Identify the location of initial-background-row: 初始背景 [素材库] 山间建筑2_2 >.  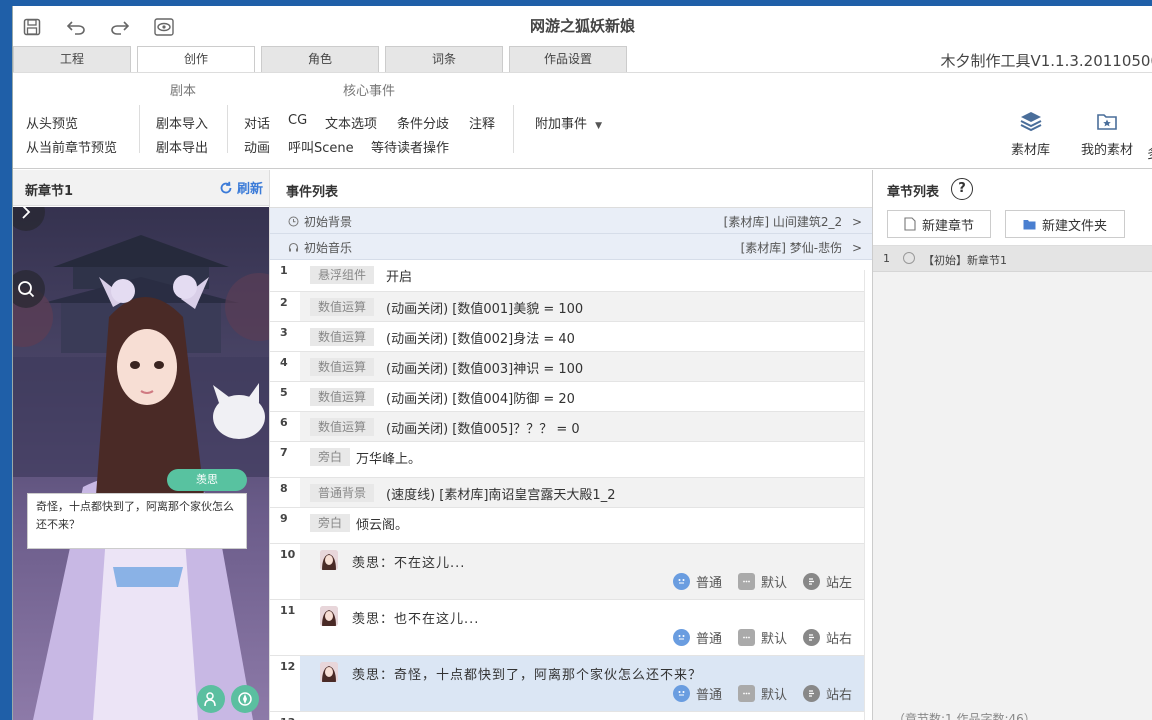
(571, 221).